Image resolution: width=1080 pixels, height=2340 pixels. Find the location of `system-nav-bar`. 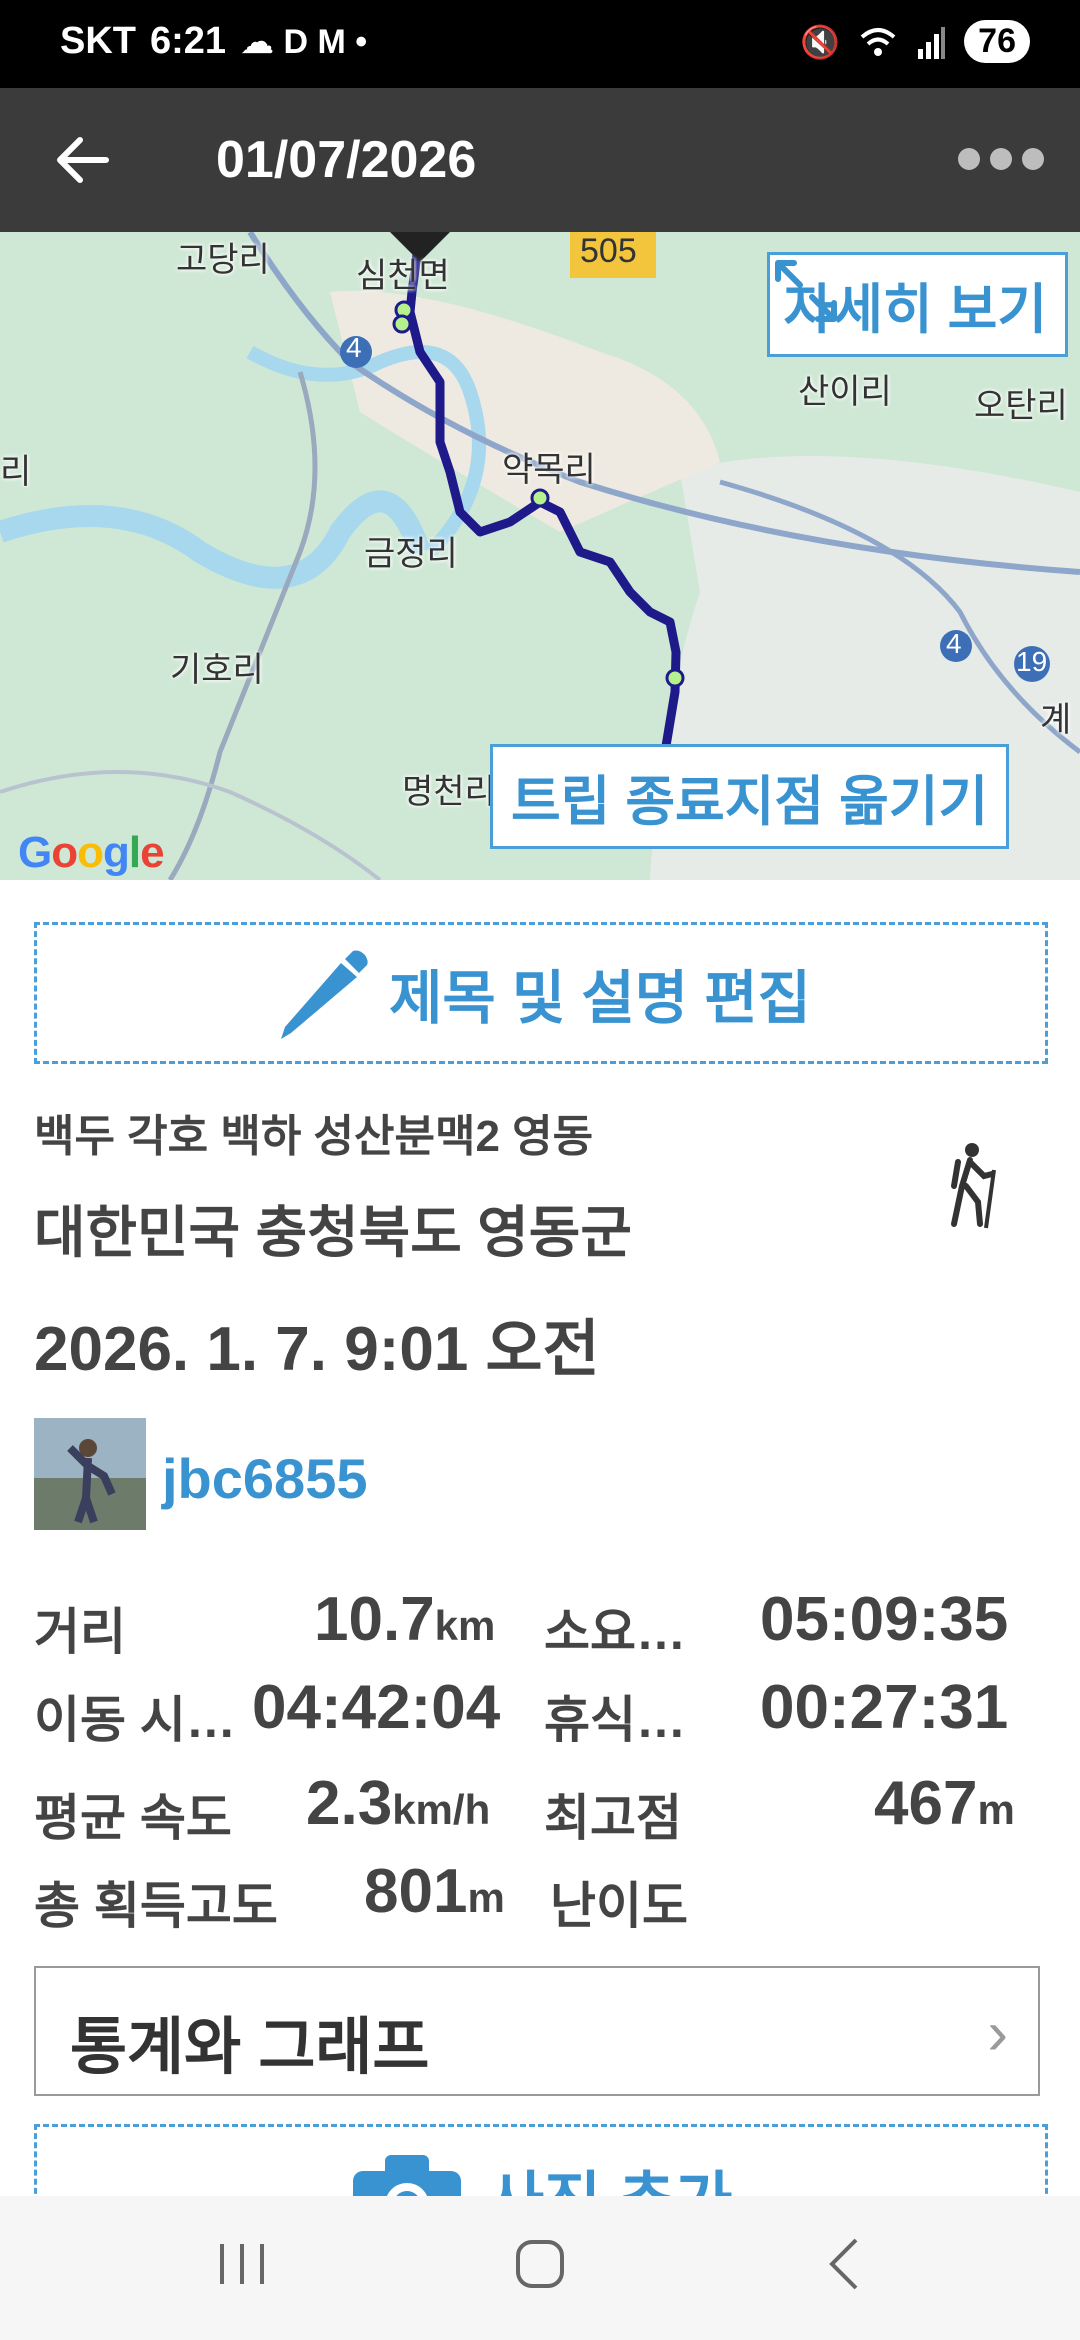

system-nav-bar is located at coordinates (540, 2268).